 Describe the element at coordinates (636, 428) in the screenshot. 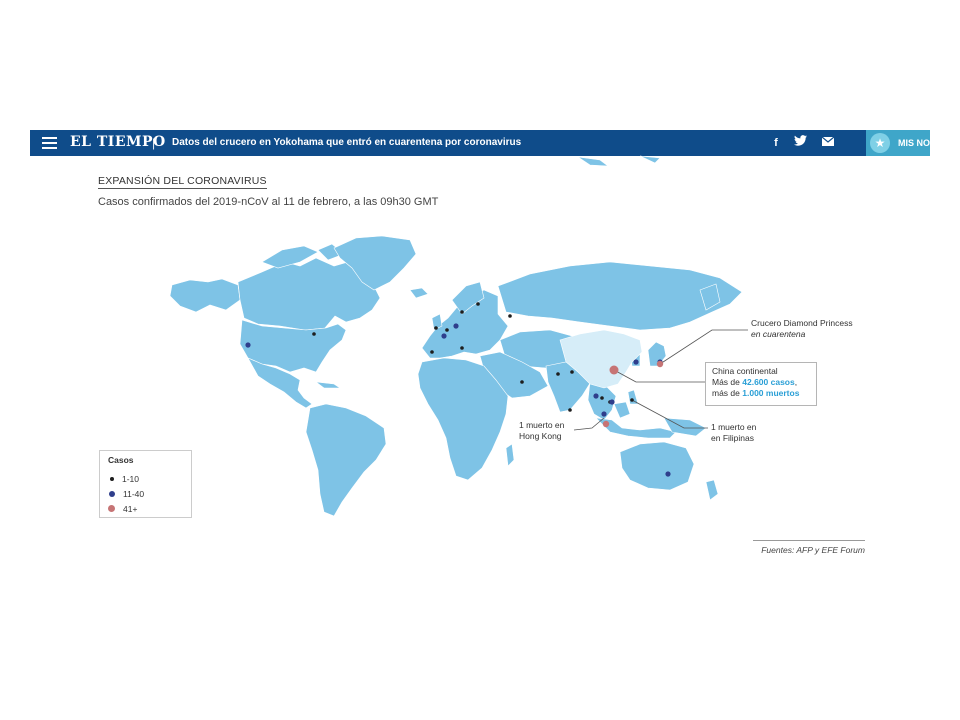

I see `land-indonesia` at that location.